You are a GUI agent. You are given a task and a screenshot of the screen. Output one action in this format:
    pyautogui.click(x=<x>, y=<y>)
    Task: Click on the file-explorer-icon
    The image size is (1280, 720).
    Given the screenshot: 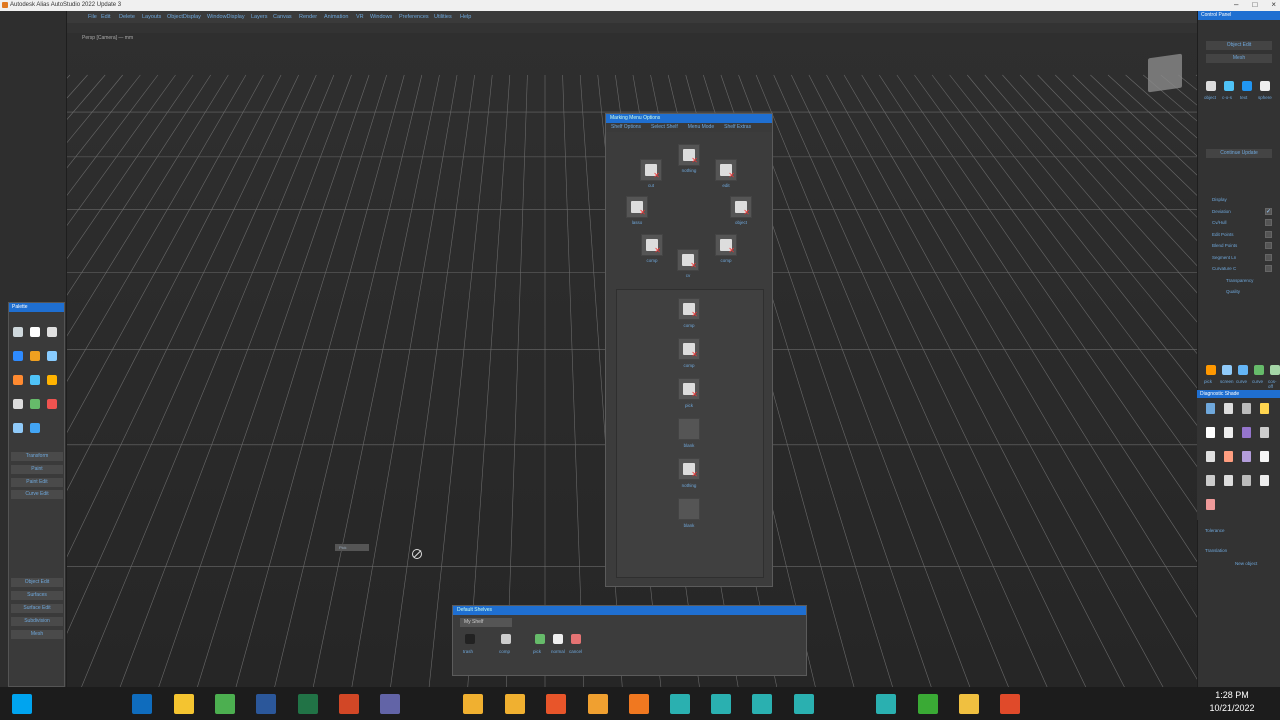 What is the action you would take?
    pyautogui.click(x=184, y=704)
    